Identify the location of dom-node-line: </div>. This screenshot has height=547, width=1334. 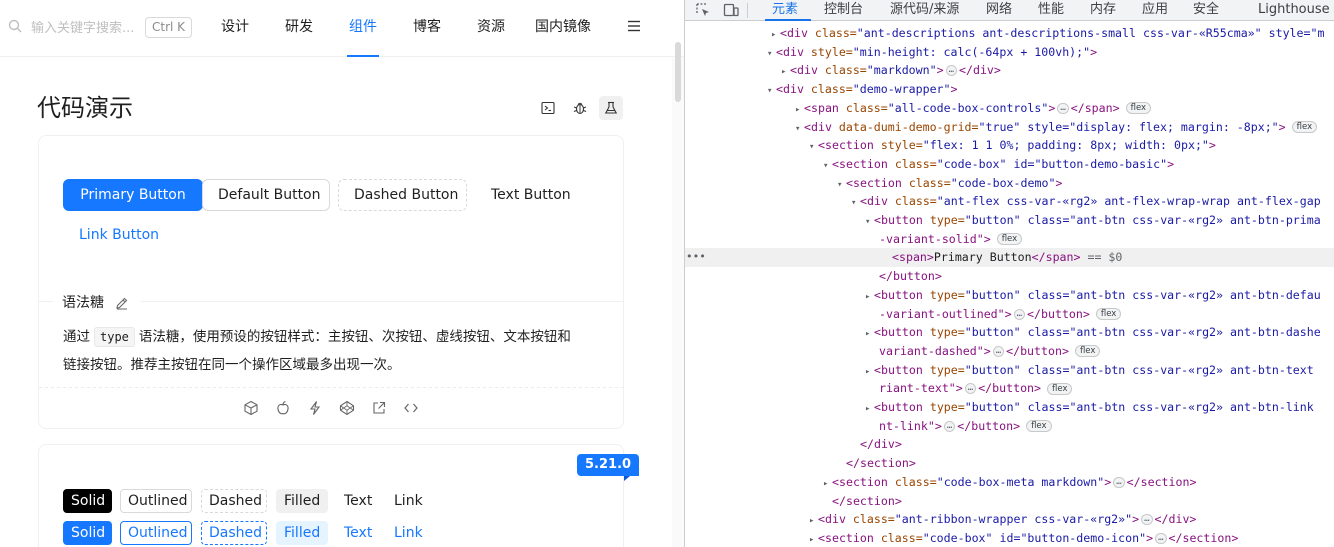
(1009, 444).